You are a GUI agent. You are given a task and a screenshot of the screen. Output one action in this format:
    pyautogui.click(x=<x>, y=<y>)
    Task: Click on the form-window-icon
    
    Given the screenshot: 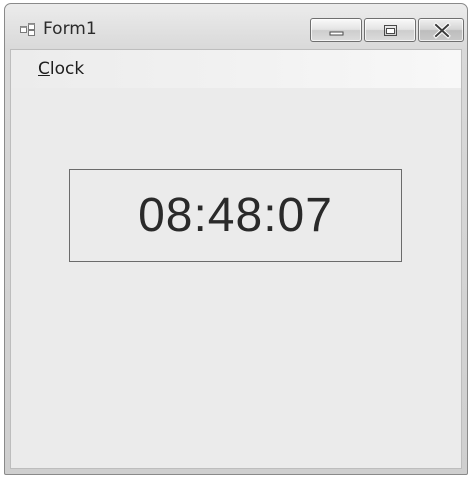 What is the action you would take?
    pyautogui.click(x=28, y=29)
    